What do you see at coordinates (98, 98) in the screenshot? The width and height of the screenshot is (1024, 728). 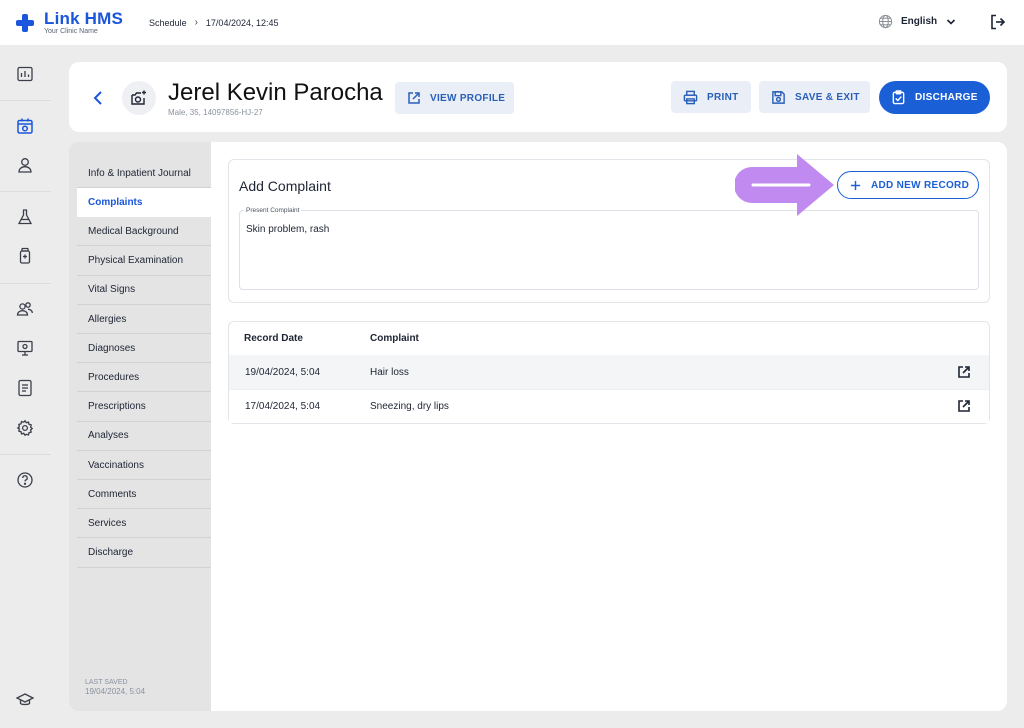 I see `back-arrow-icon` at bounding box center [98, 98].